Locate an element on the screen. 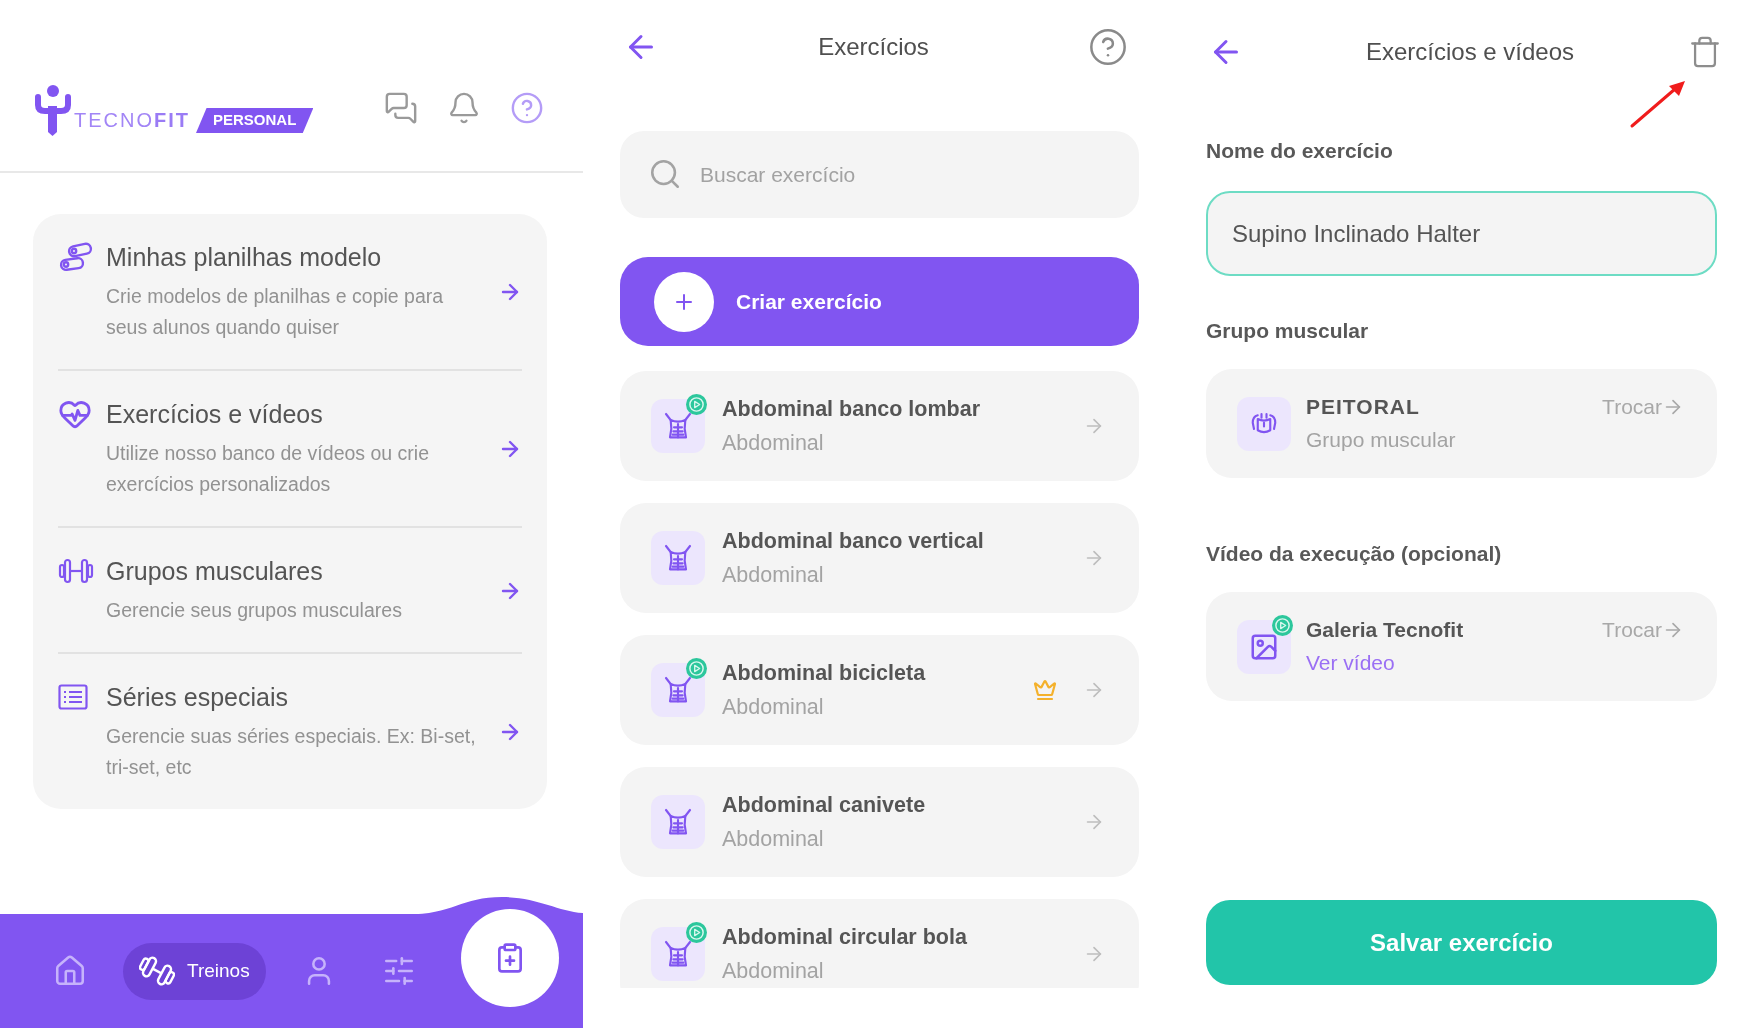 This screenshot has width=1751, height=1031. exercise-name: Abdominal canivete is located at coordinates (824, 805).